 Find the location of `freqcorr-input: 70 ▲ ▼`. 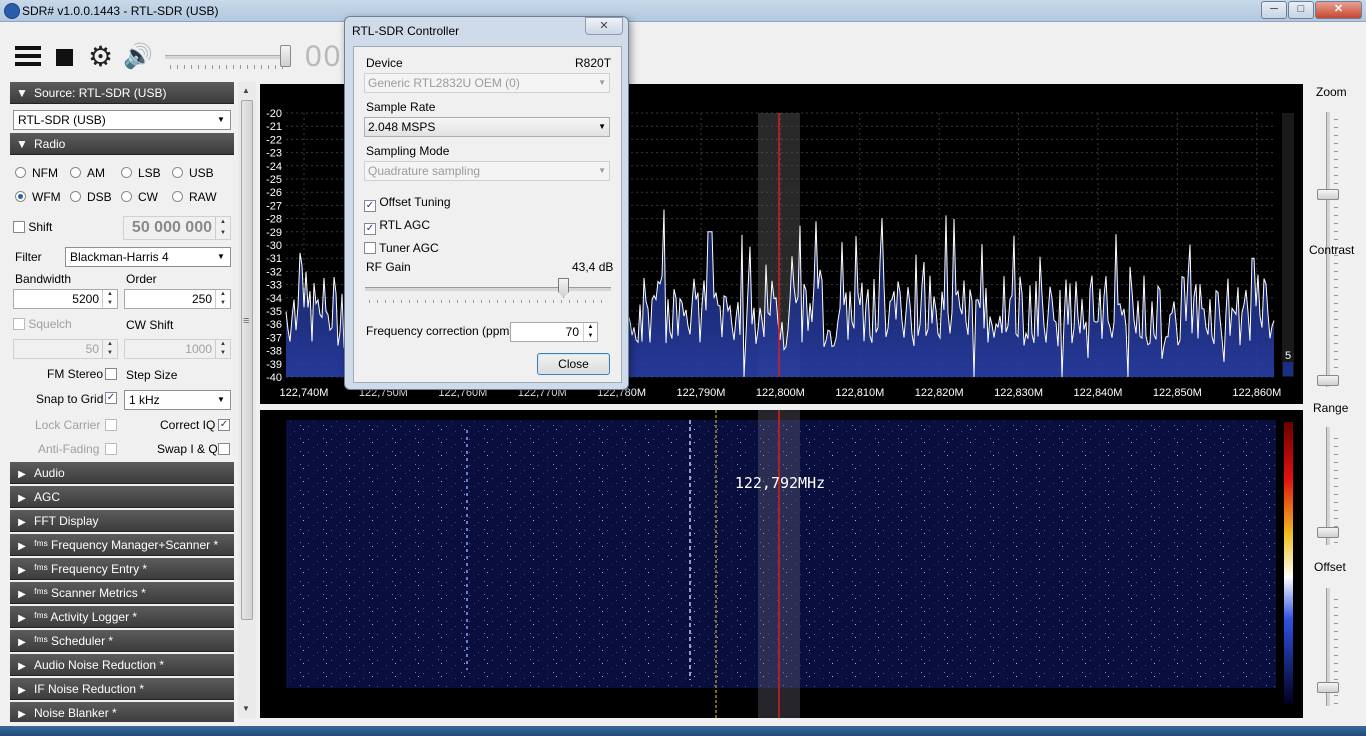

freqcorr-input: 70 ▲ ▼ is located at coordinates (554, 332).